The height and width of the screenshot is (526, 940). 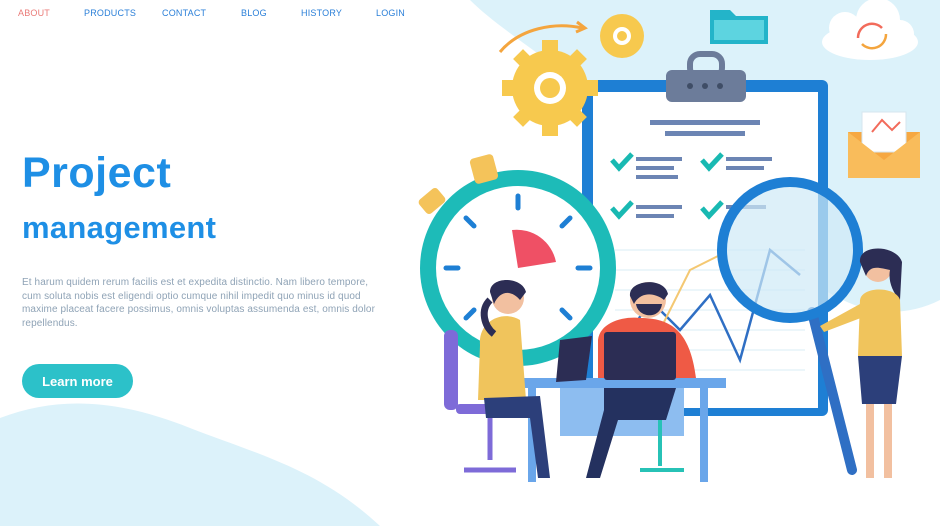 What do you see at coordinates (254, 13) in the screenshot?
I see `nav-item-blog: BLOG` at bounding box center [254, 13].